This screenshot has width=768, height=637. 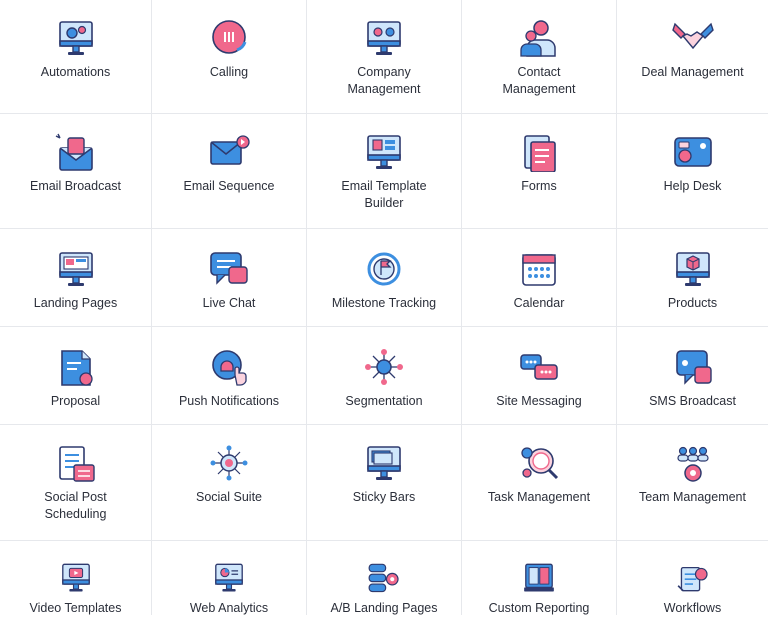 I want to click on feature-tile-email-broadcast: Email Broadcast, so click(x=76, y=171).